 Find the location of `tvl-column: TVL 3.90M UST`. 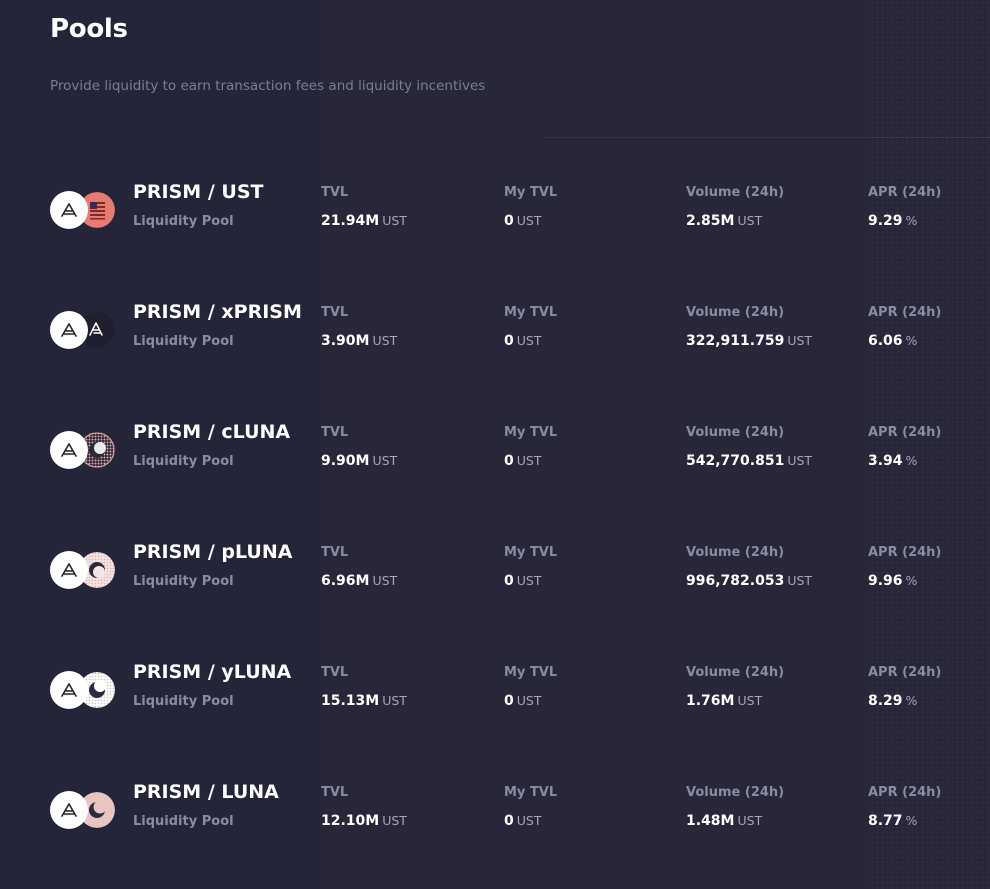

tvl-column: TVL 3.90M UST is located at coordinates (359, 327).